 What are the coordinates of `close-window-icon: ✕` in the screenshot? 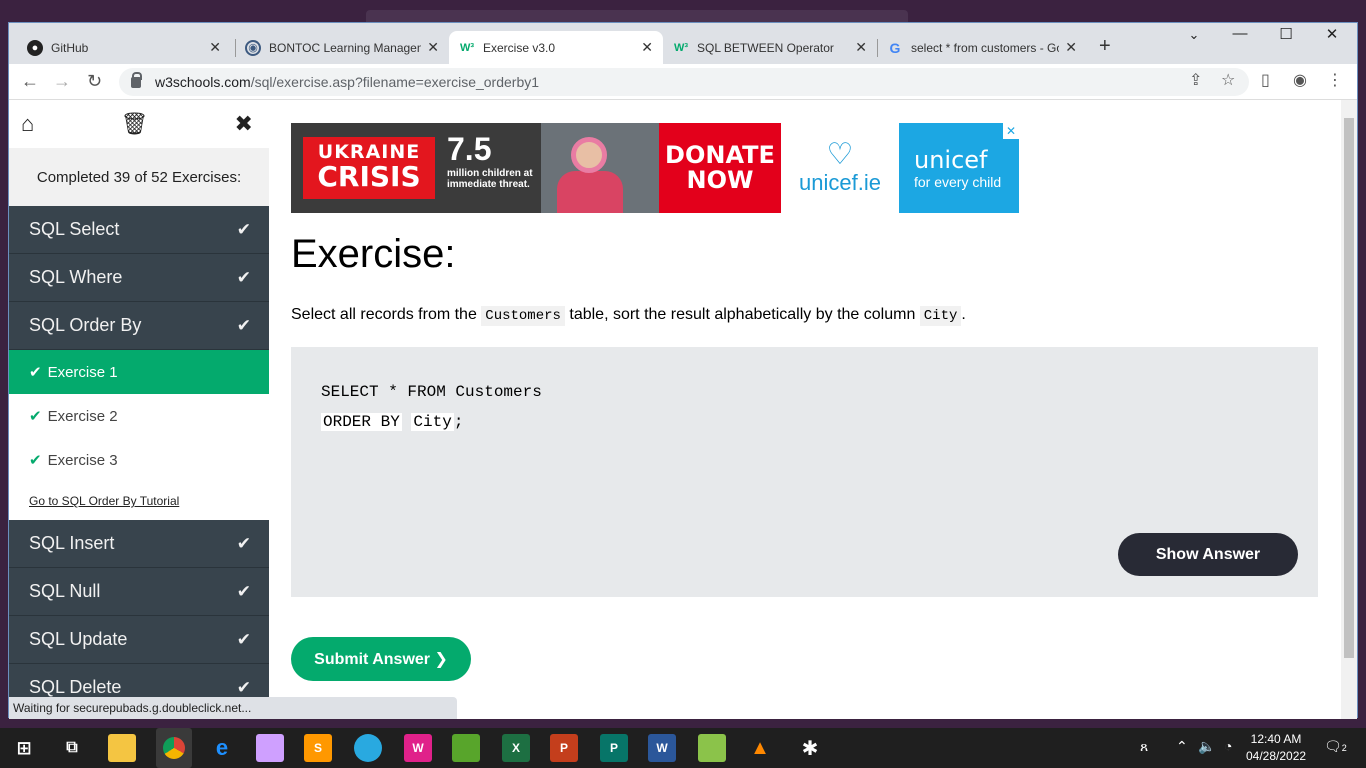 It's located at (1332, 34).